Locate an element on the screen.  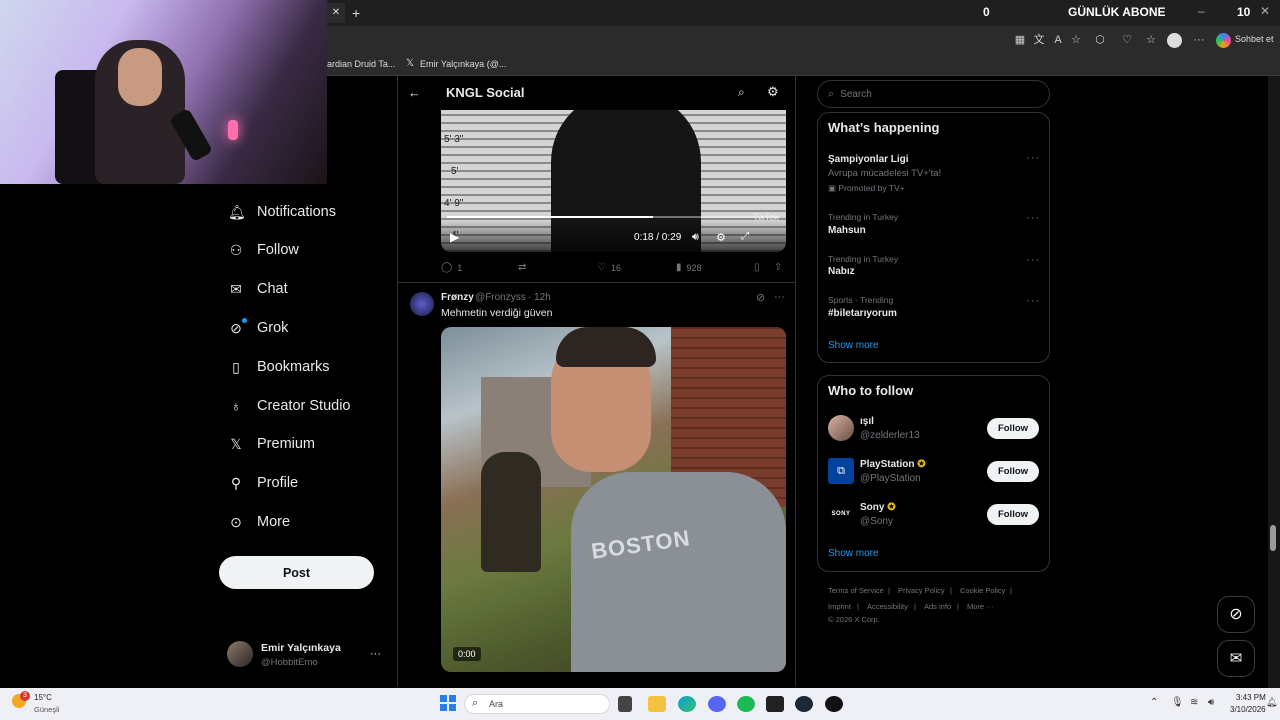
repost-button: ⇄ is located at coordinates (524, 267).